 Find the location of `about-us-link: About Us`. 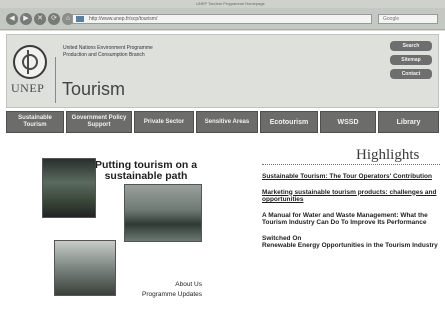

about-us-link: About Us is located at coordinates (161, 285).